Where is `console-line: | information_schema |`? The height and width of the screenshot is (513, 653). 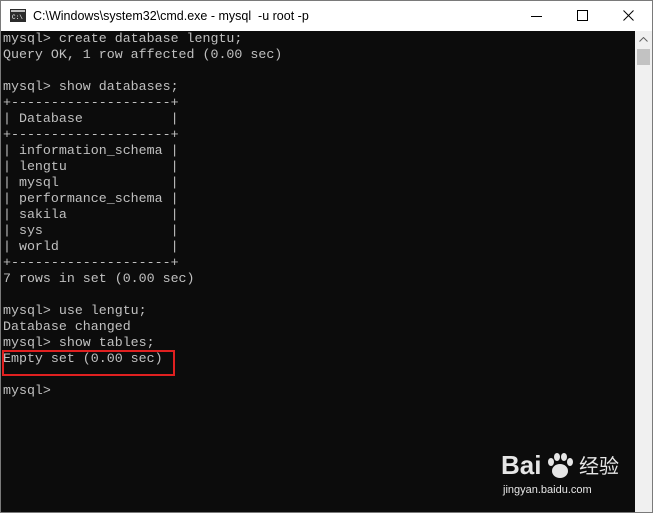 console-line: | information_schema | is located at coordinates (91, 150).